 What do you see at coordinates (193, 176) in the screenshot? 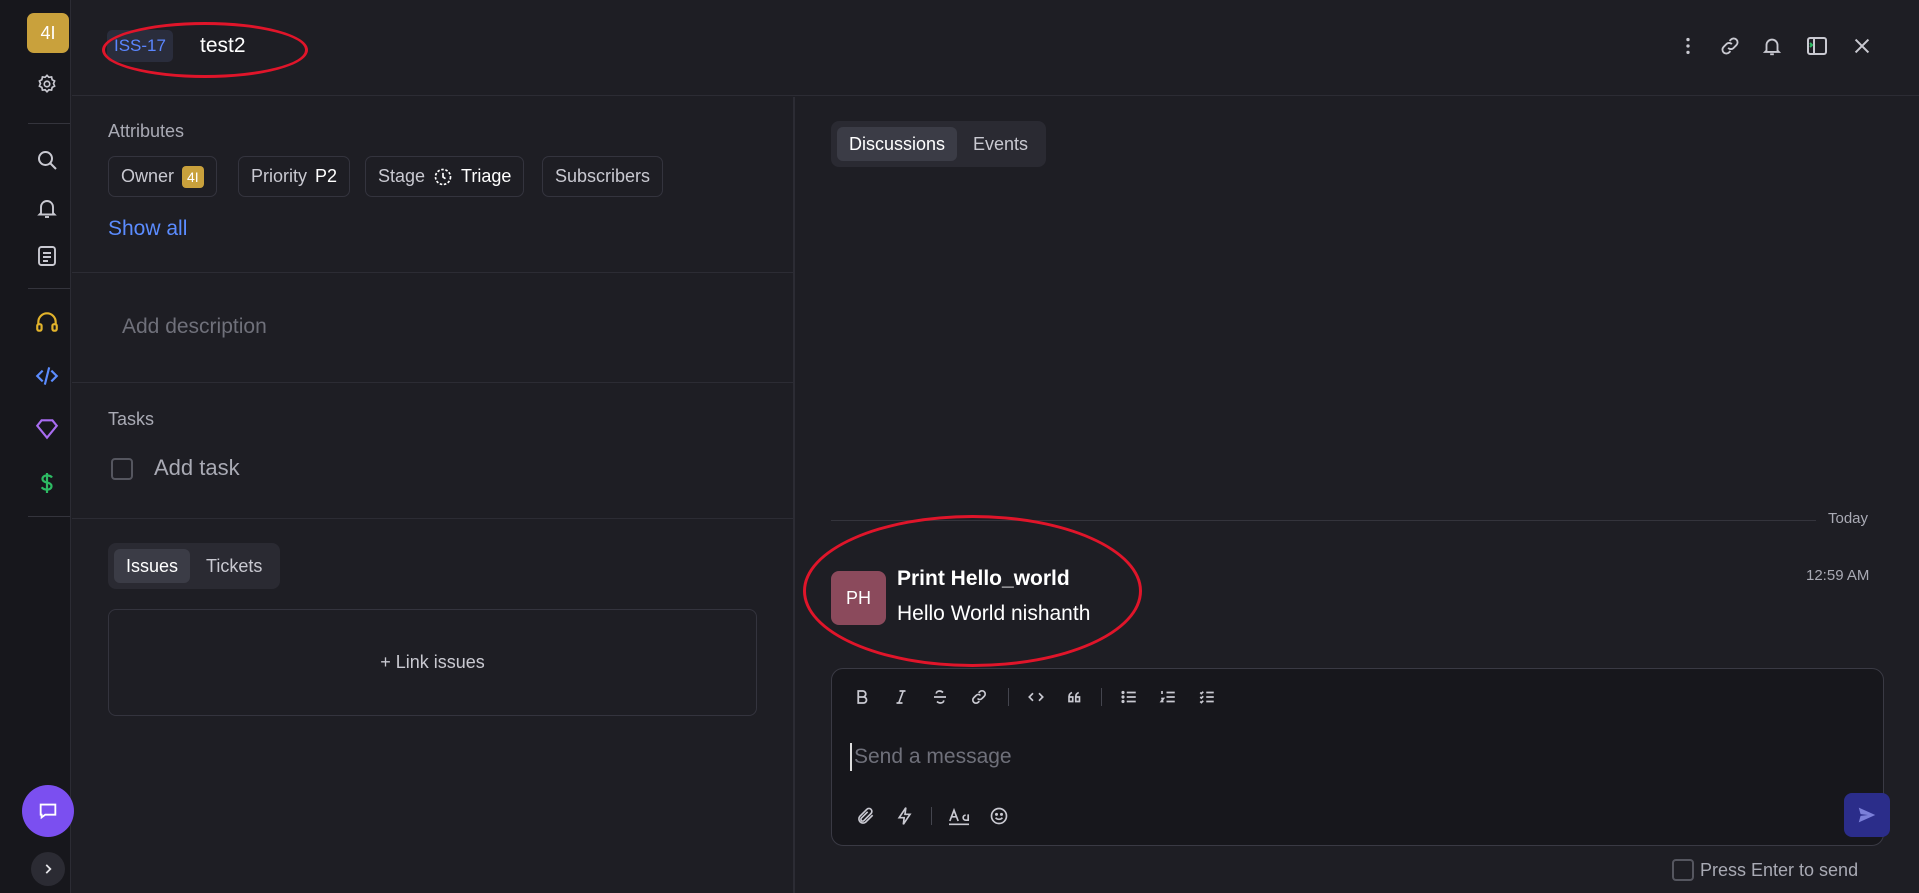
I see `owner-avatar: 4I` at bounding box center [193, 176].